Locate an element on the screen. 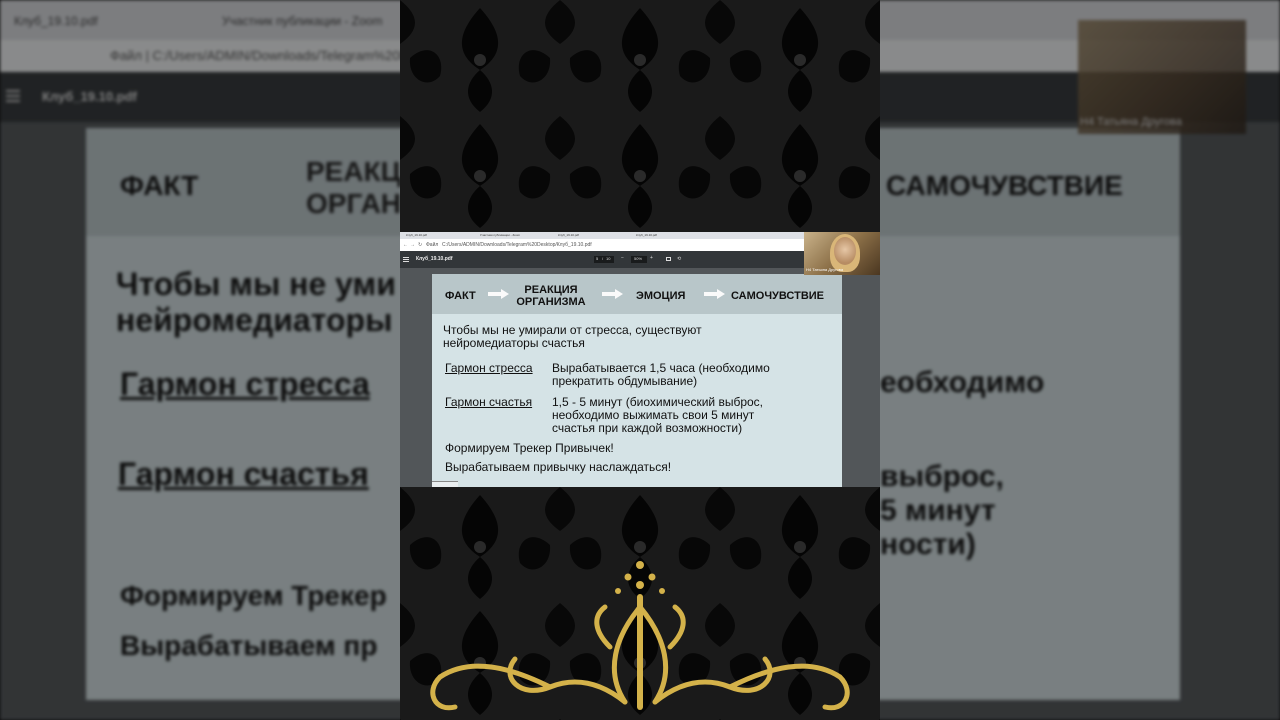 Image resolution: width=1280 pixels, height=720 pixels. bg-tab-1: Клуб_19.10.pdf is located at coordinates (56, 21).